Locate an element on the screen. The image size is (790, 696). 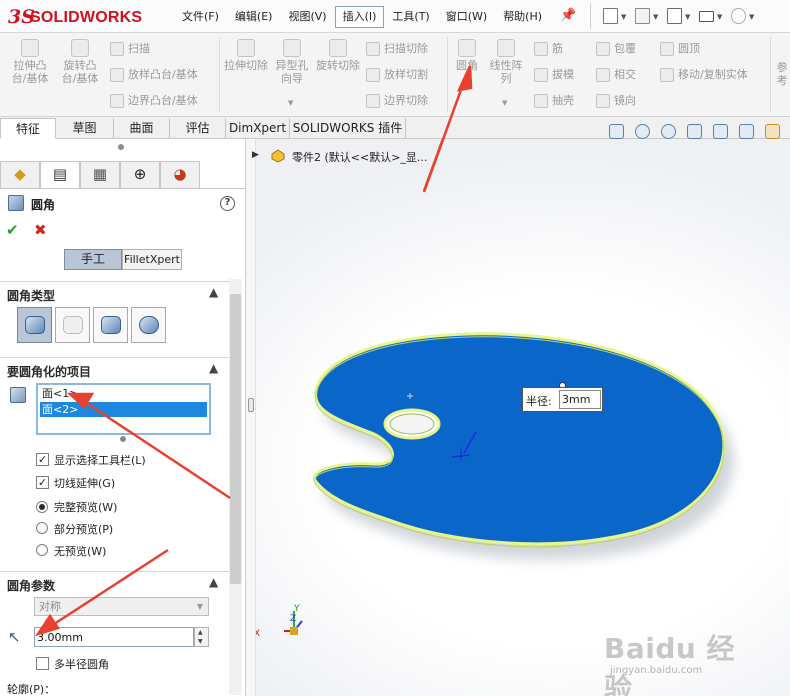
tab-sketch: 草图 is located at coordinates (85, 128).